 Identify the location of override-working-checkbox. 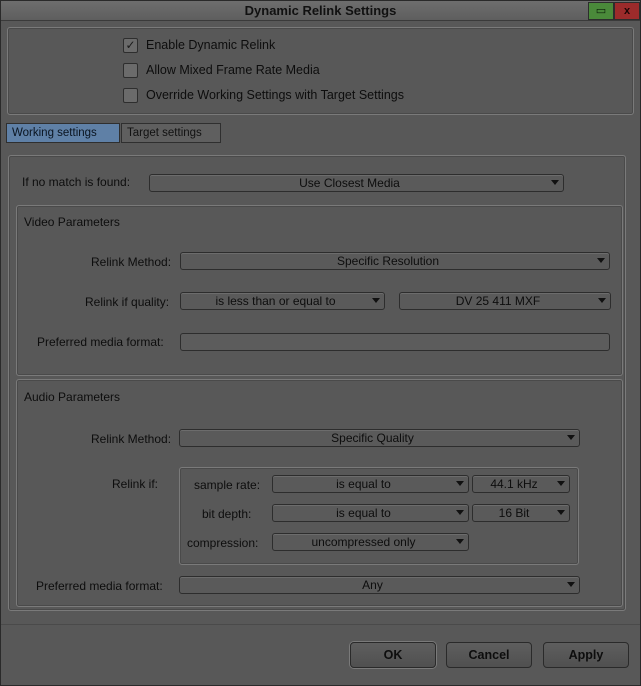
(130, 95).